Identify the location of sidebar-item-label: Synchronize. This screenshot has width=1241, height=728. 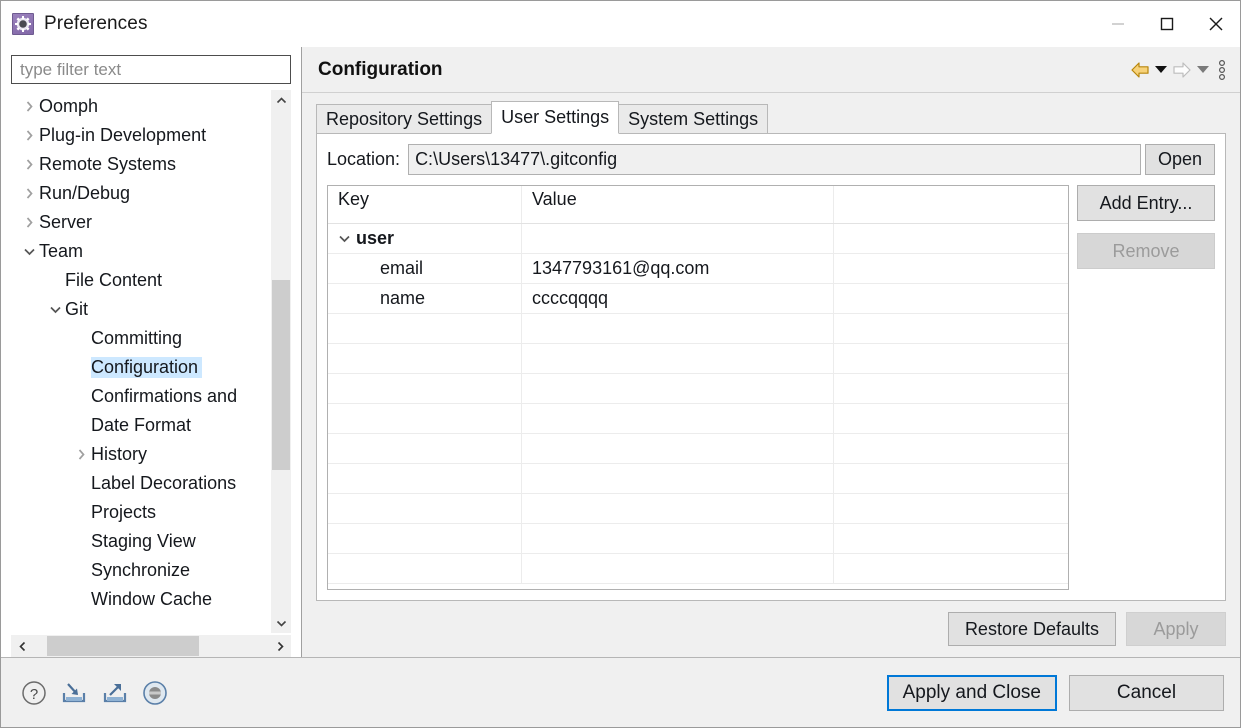
(141, 570).